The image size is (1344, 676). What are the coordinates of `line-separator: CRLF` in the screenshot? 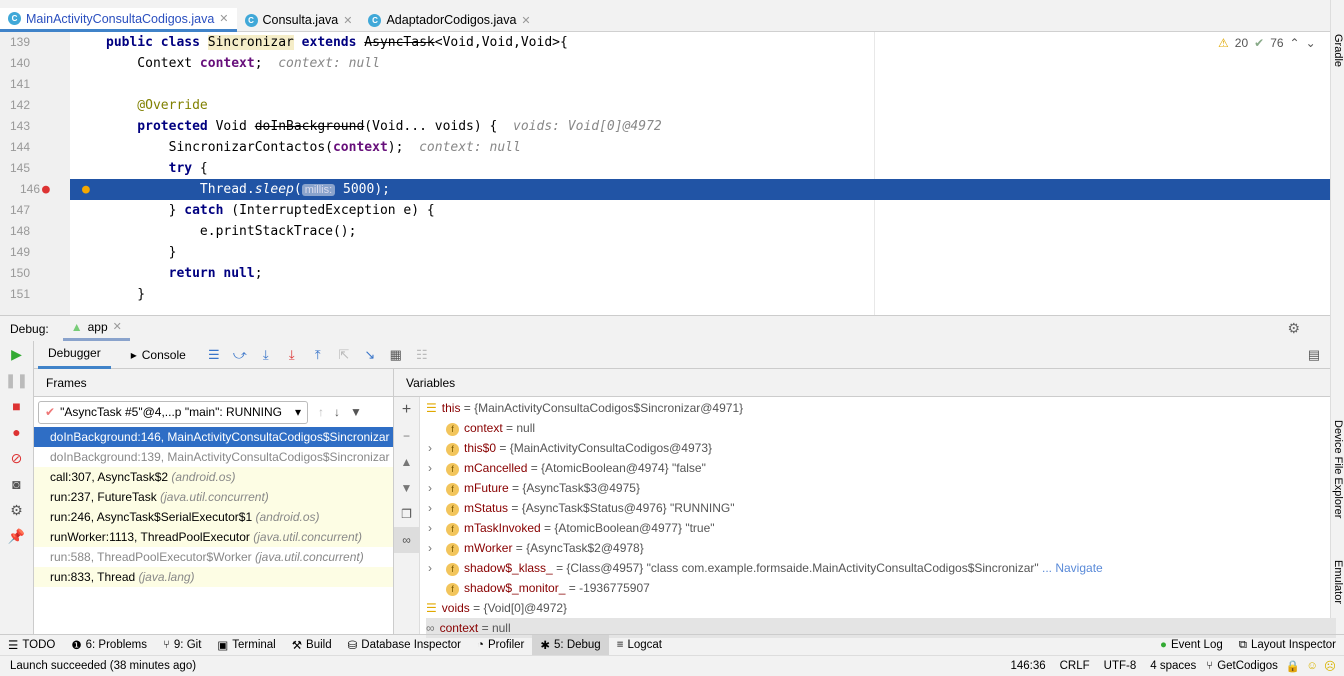 It's located at (1075, 666).